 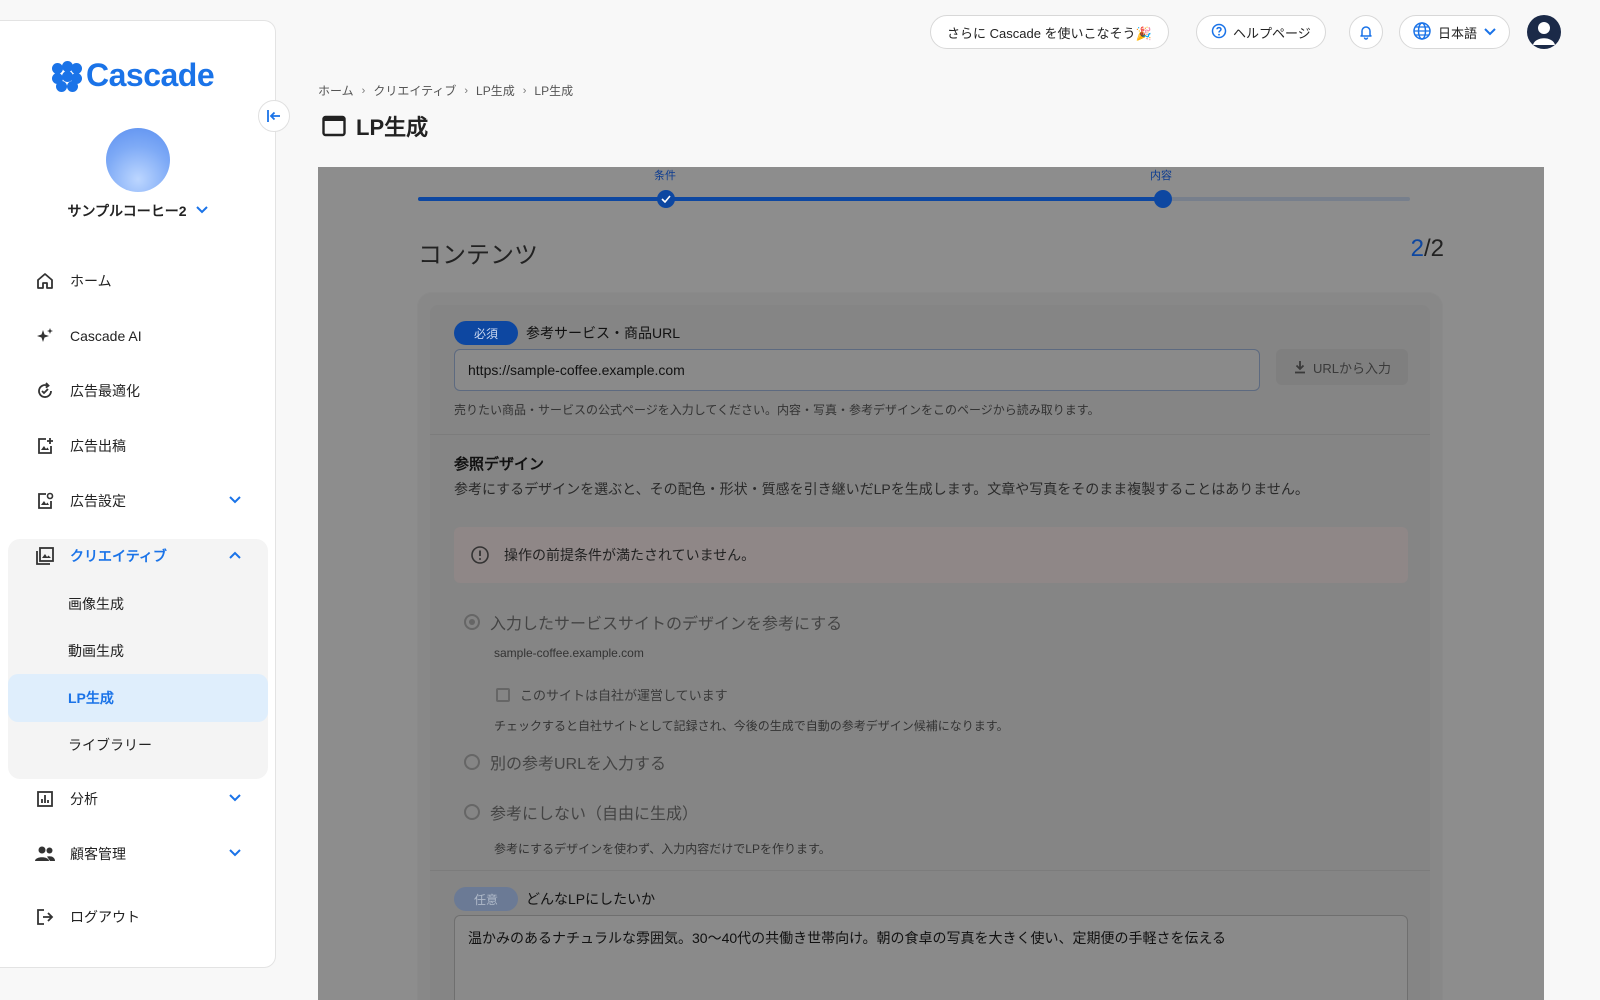 I want to click on step-done-check-icon, so click(x=666, y=199).